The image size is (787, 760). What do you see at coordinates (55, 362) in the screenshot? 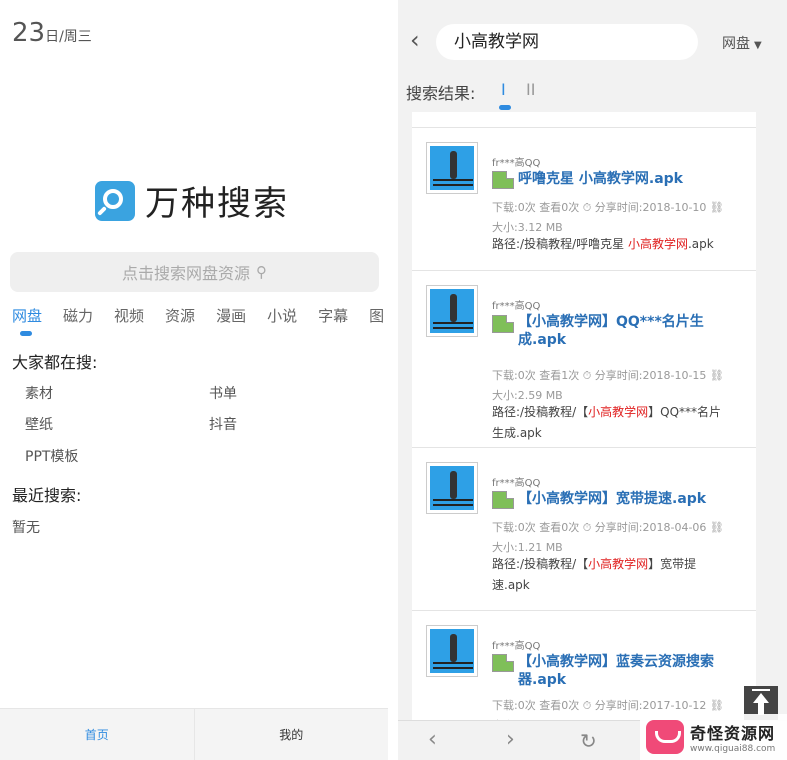
I see `hot-search-title: 大家都在搜:` at bounding box center [55, 362].